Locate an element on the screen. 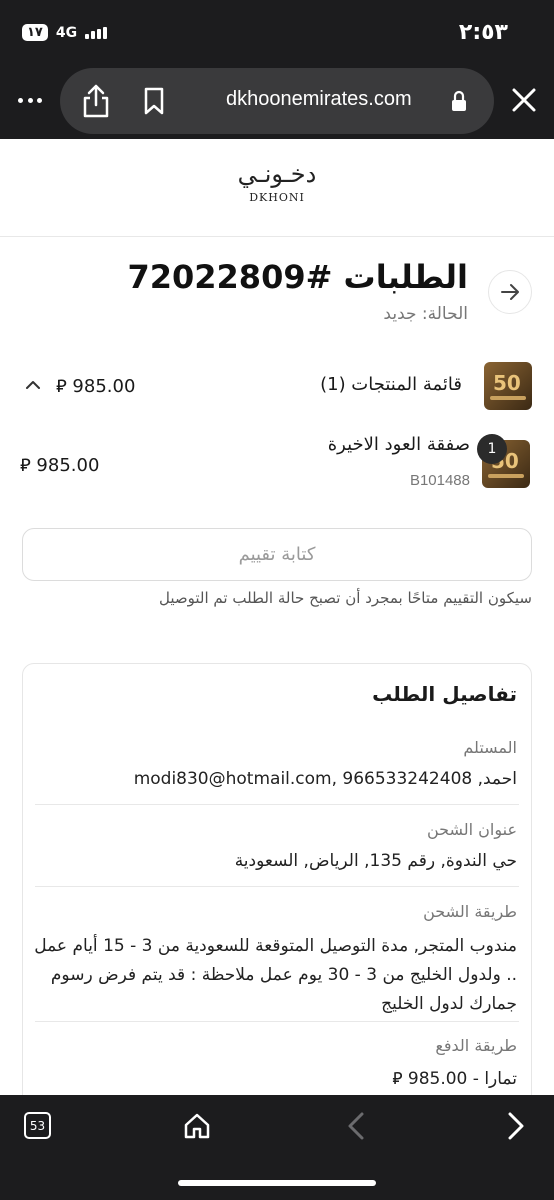 This screenshot has height=1200, width=554. write-review-button: كتابة تقييم is located at coordinates (277, 554).